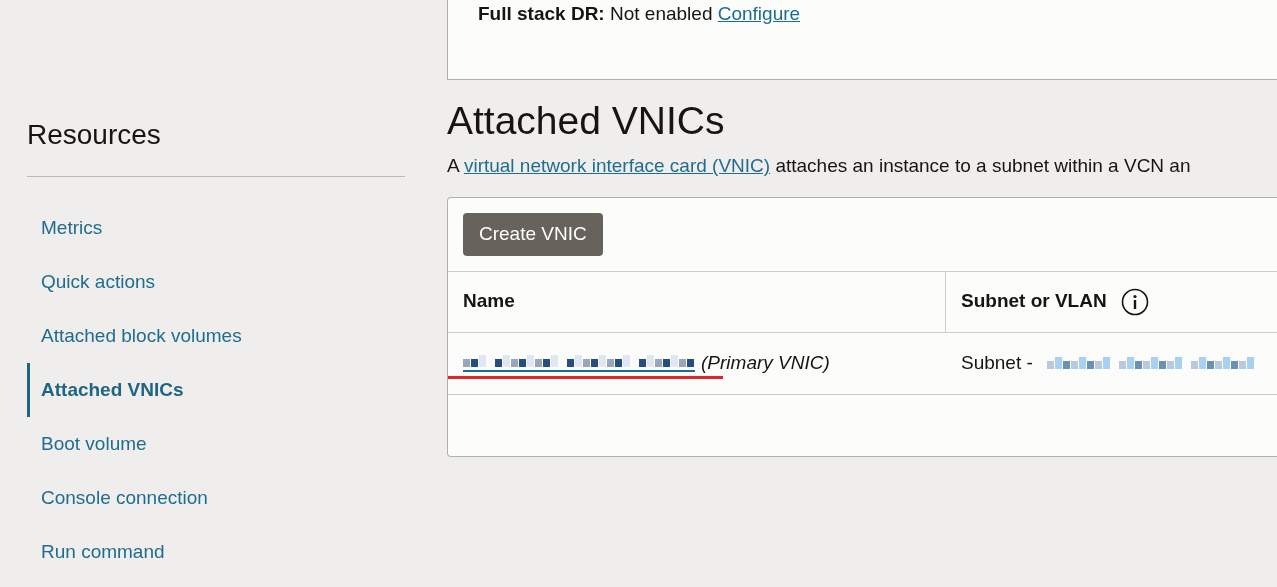  Describe the element at coordinates (65, 228) in the screenshot. I see `sidebar-item: Metrics` at that location.